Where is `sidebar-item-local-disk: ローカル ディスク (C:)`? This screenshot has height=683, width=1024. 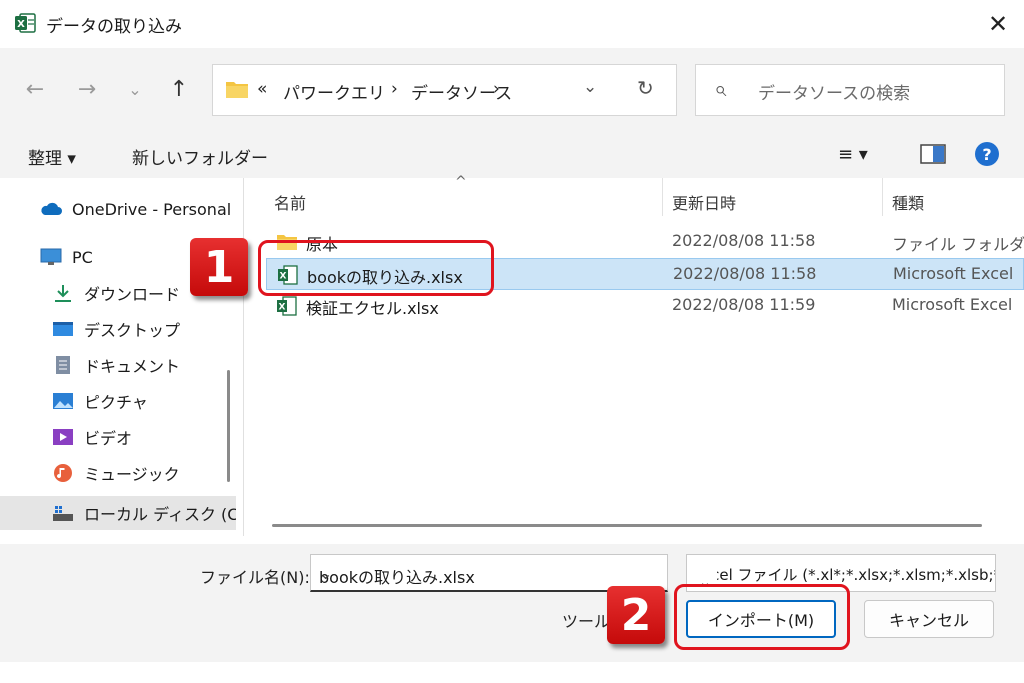
sidebar-item-local-disk: ローカル ディスク (C:) is located at coordinates (118, 513).